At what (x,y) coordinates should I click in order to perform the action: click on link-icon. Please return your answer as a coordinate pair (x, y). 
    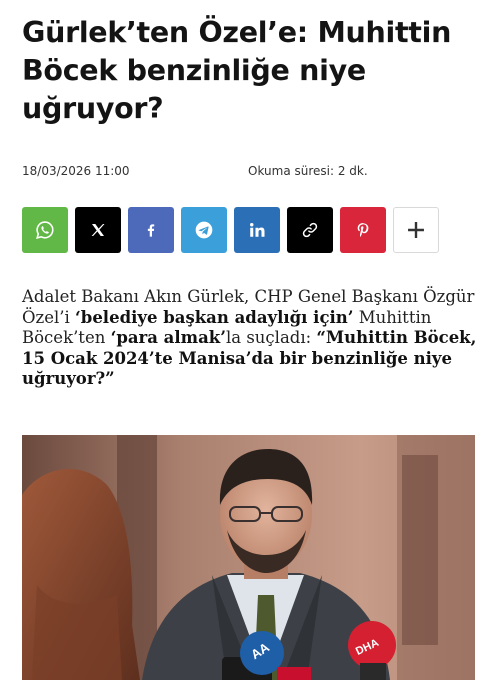
    Looking at the image, I should click on (310, 230).